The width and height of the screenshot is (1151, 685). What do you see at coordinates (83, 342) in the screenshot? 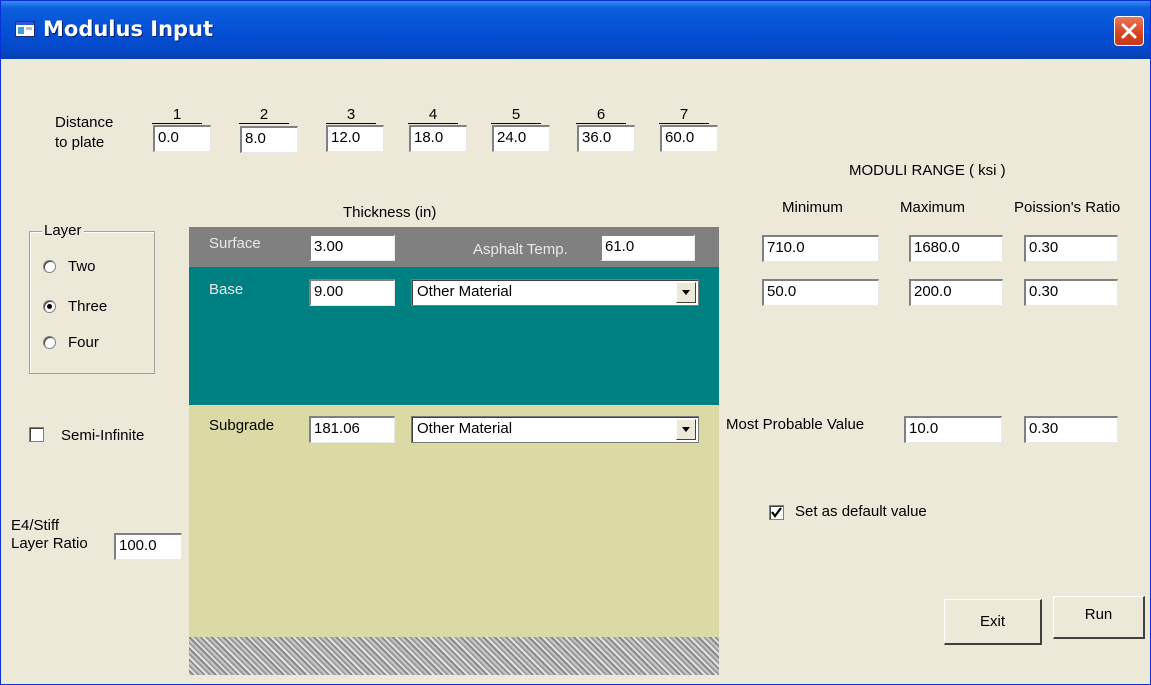
I see `layer-four-label: Four` at bounding box center [83, 342].